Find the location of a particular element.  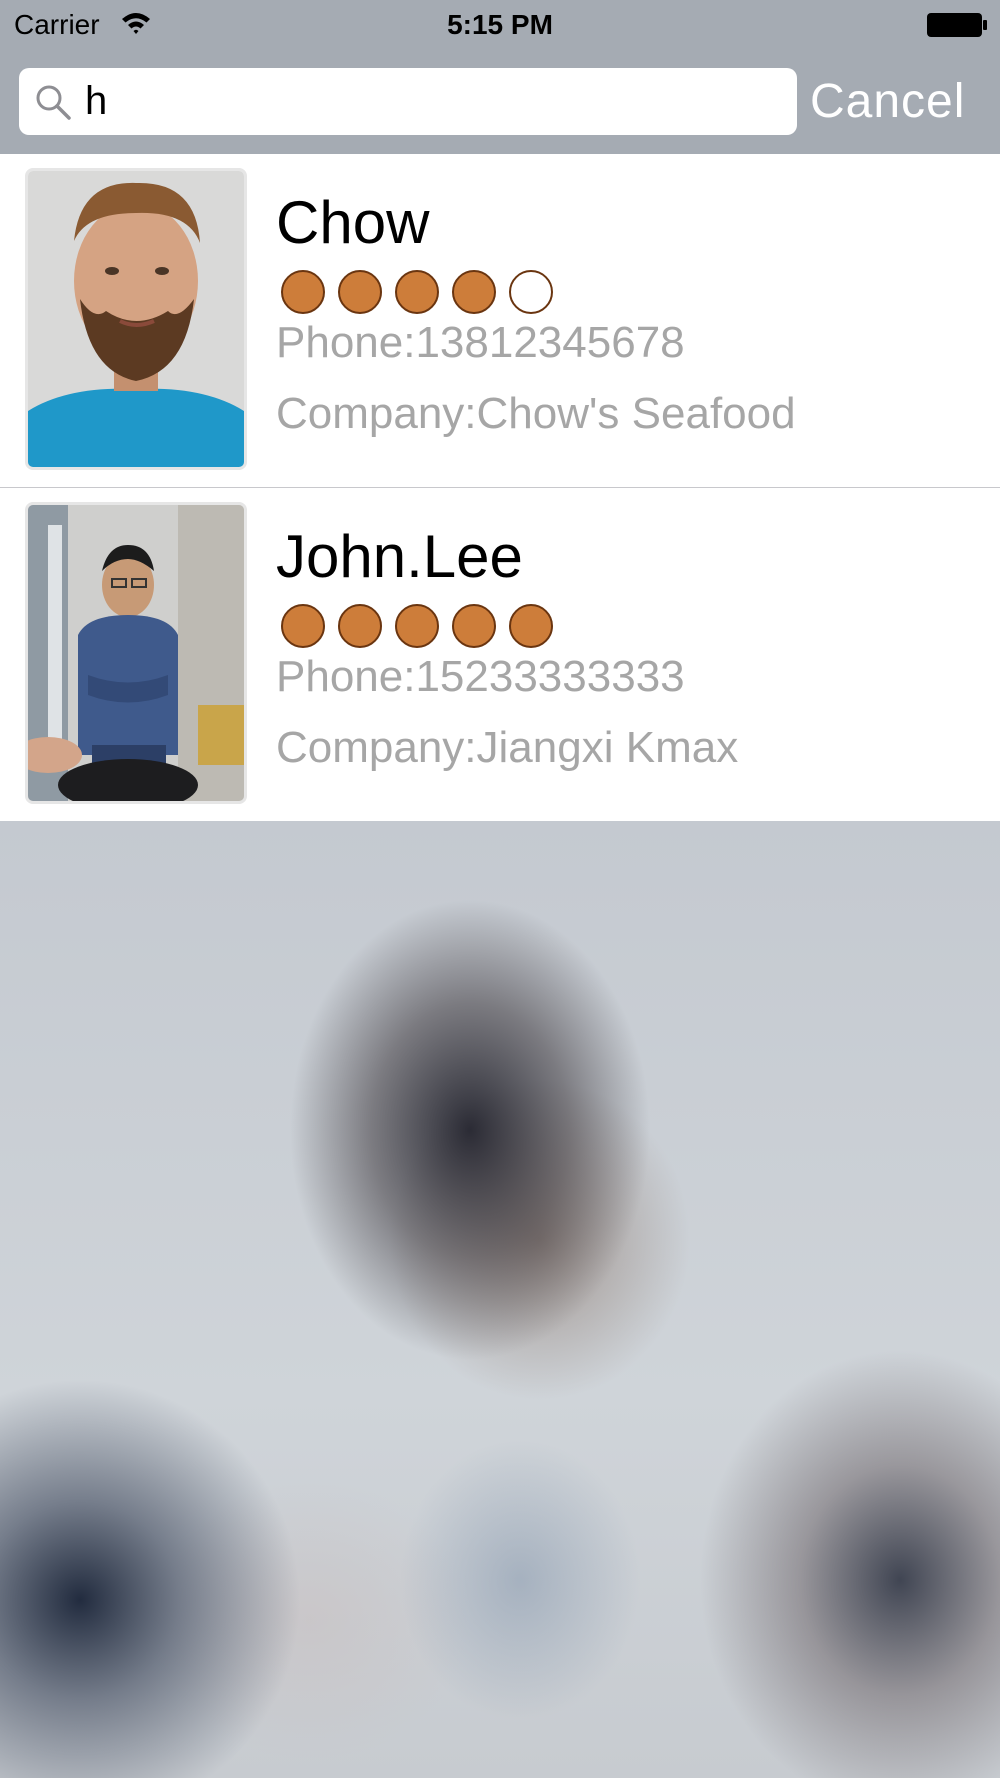

search-input is located at coordinates (430, 101).